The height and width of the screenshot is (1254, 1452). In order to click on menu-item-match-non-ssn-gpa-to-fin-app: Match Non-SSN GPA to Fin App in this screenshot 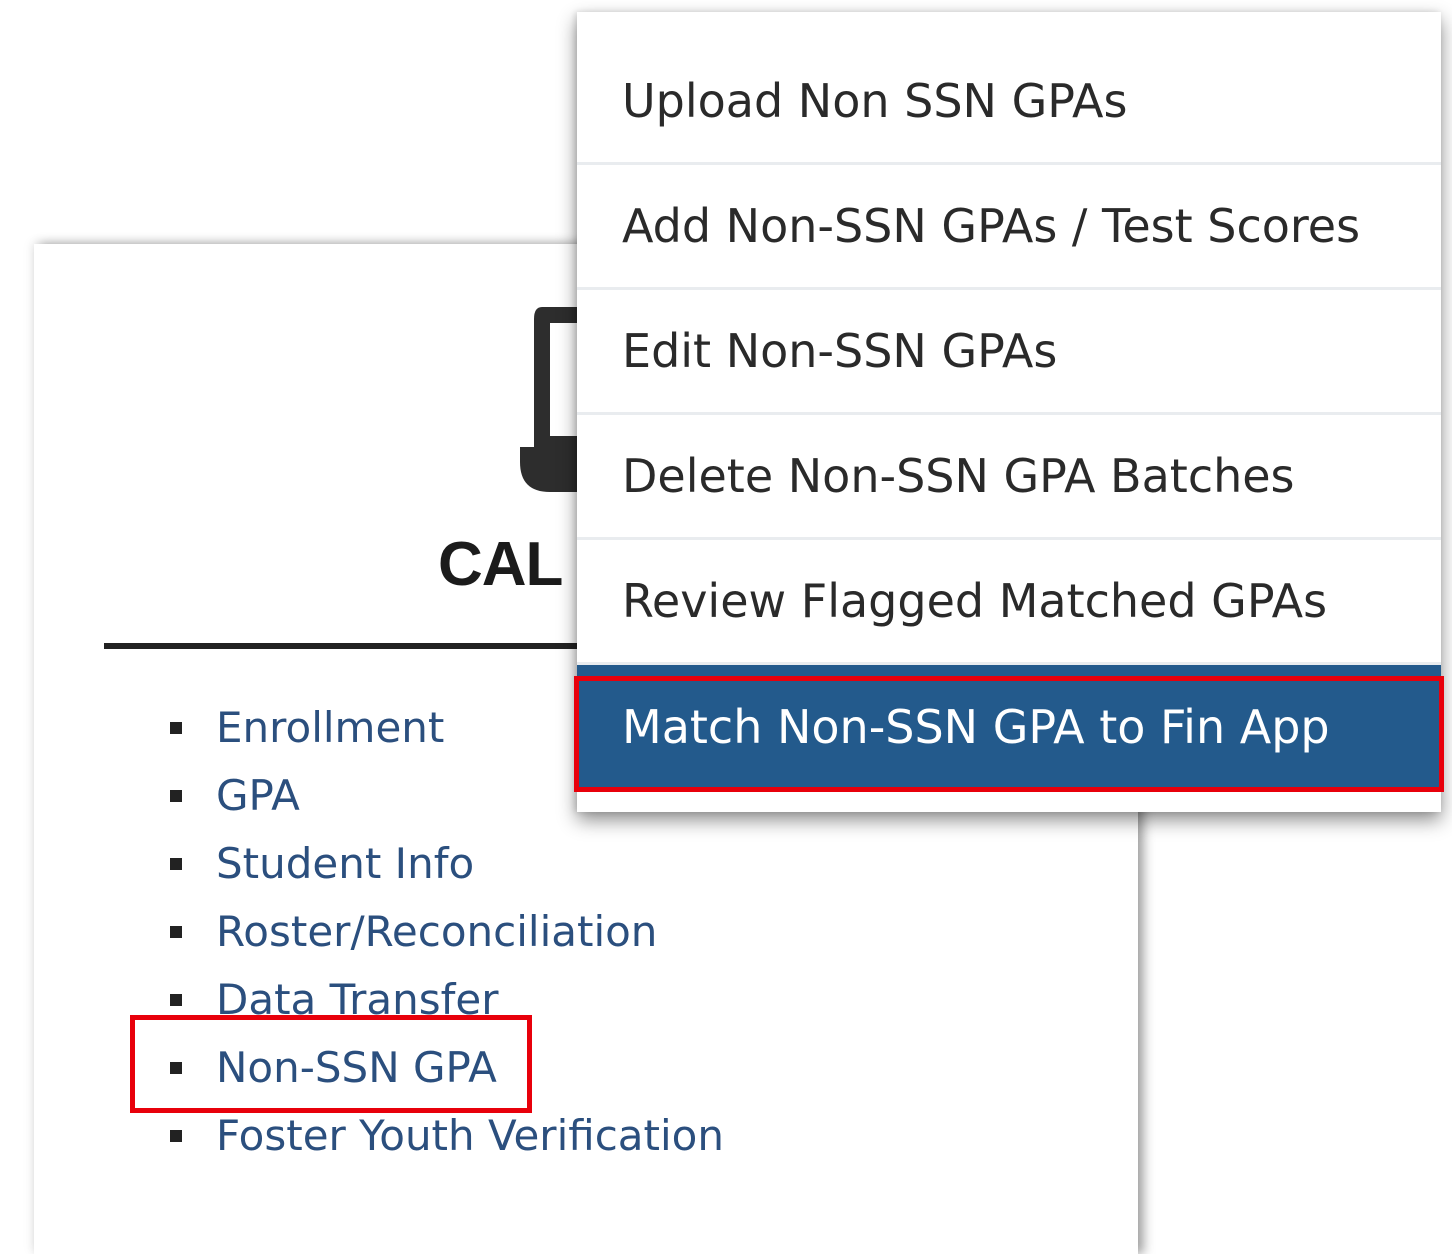, I will do `click(1009, 727)`.